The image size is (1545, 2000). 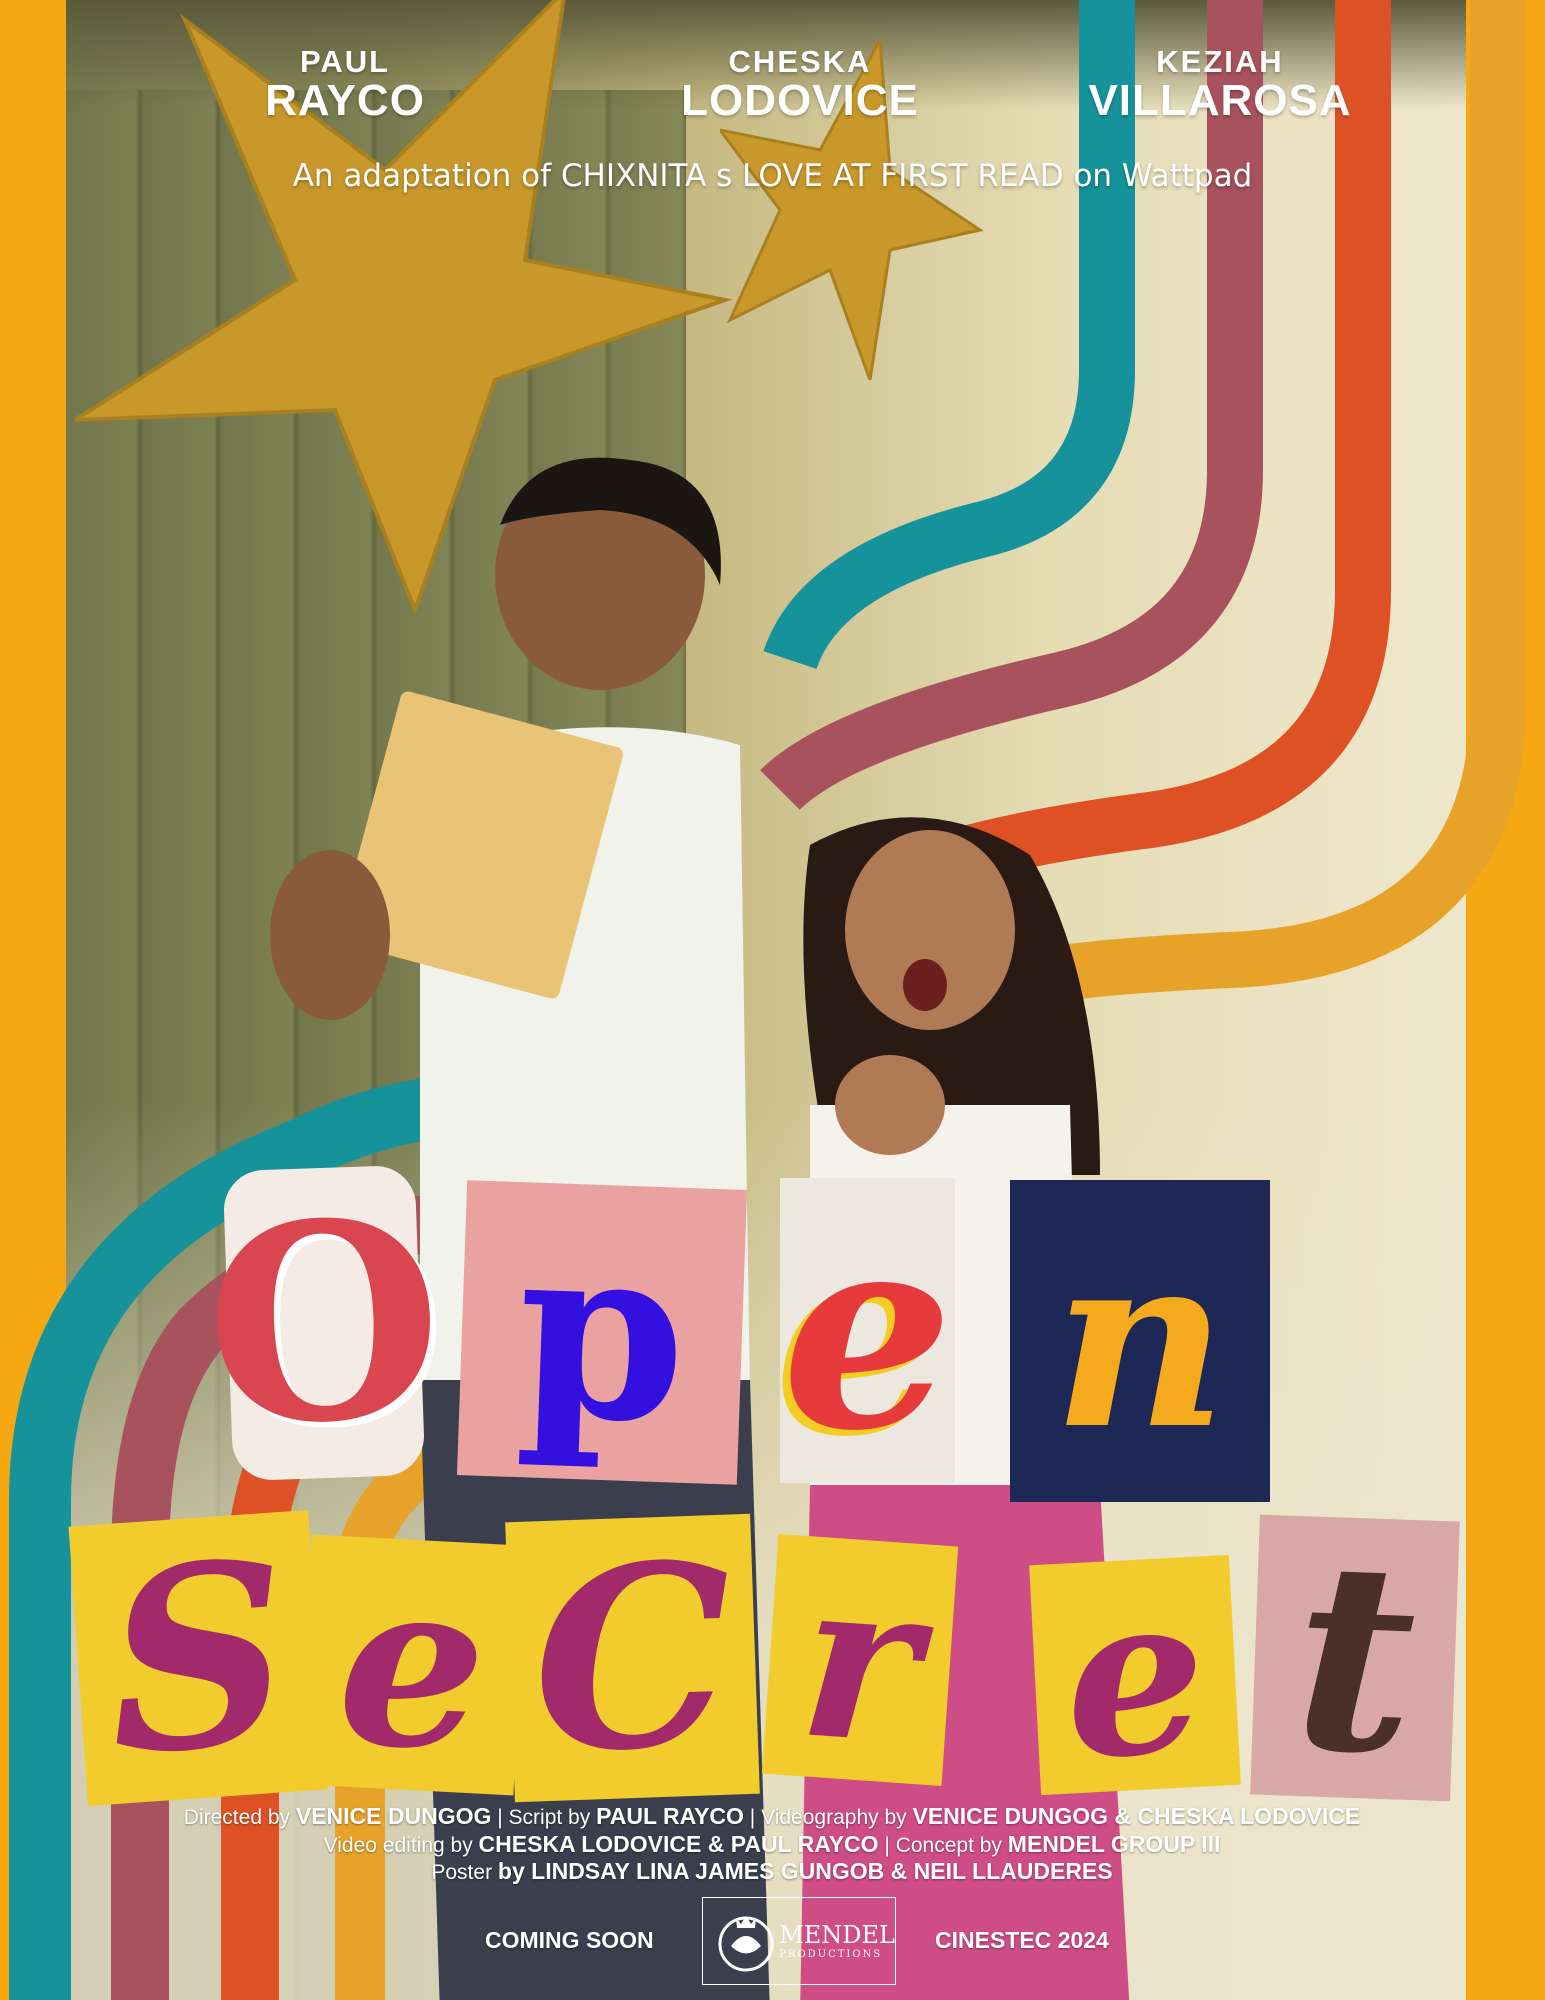 What do you see at coordinates (837, 1934) in the screenshot?
I see `logo-name: MENDEL` at bounding box center [837, 1934].